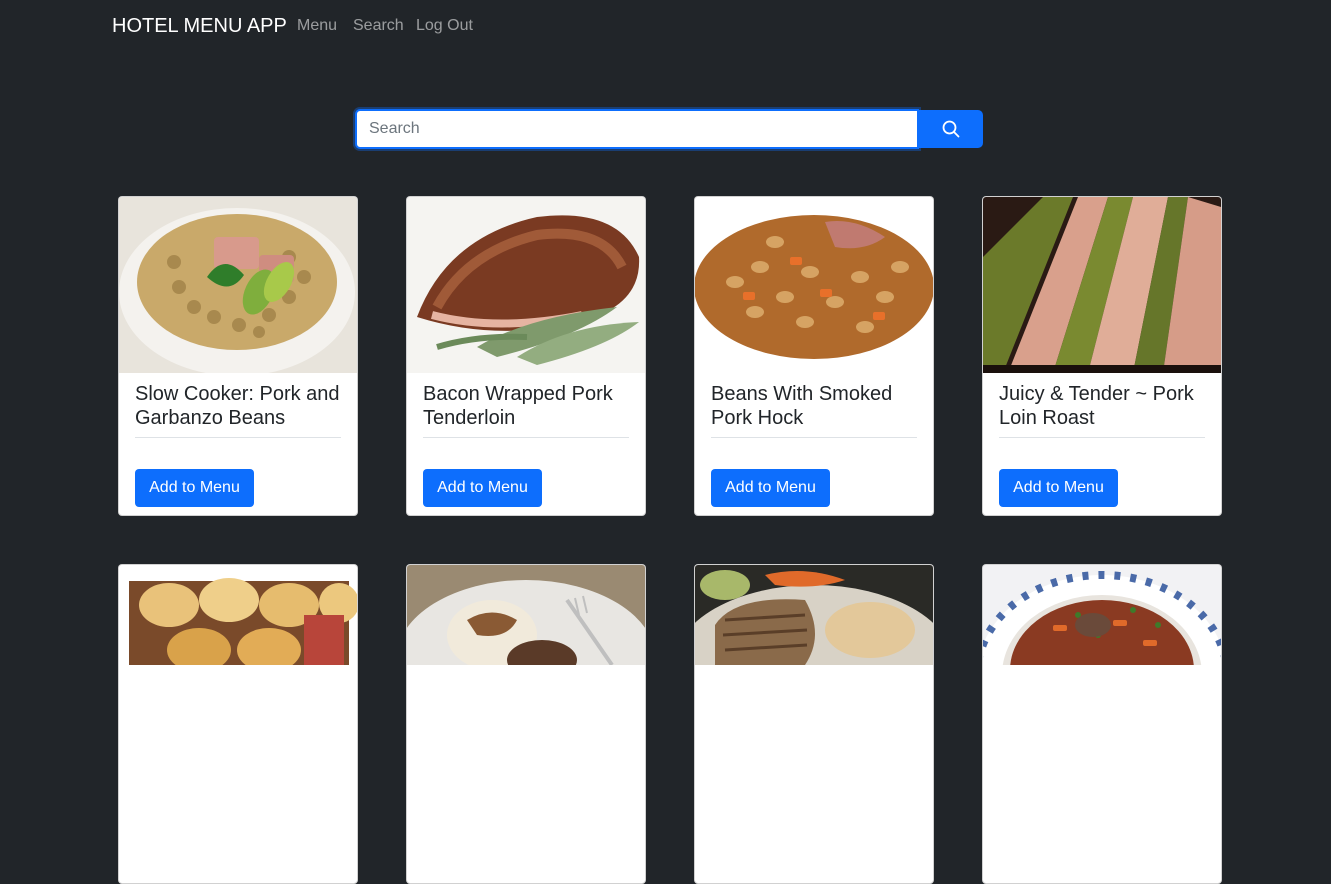 Image resolution: width=1331 pixels, height=884 pixels. I want to click on recipe-title: Bacon Wrapped Pork Tenderloin, so click(518, 406).